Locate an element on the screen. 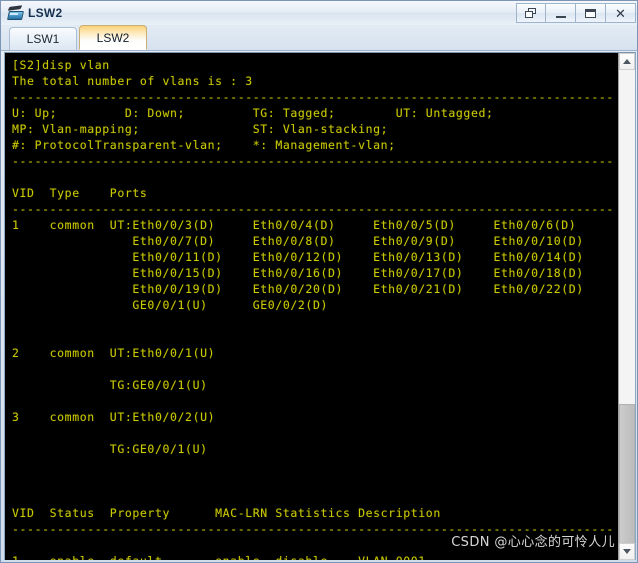 This screenshot has height=563, width=638. restore-icon is located at coordinates (531, 13).